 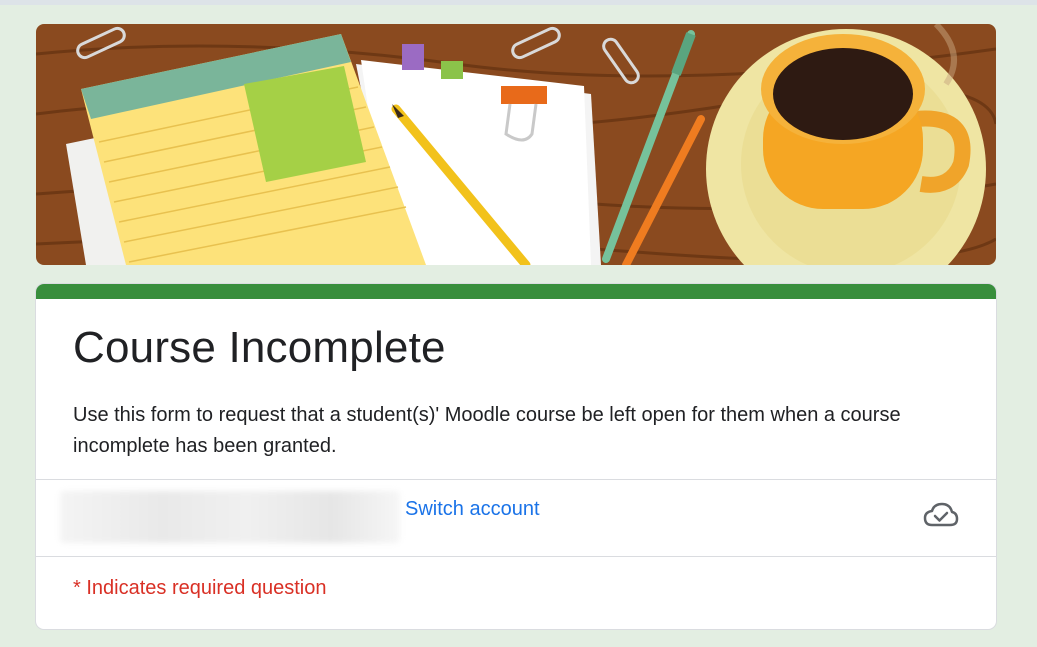 What do you see at coordinates (259, 347) in the screenshot?
I see `form-title: Course Incomplete` at bounding box center [259, 347].